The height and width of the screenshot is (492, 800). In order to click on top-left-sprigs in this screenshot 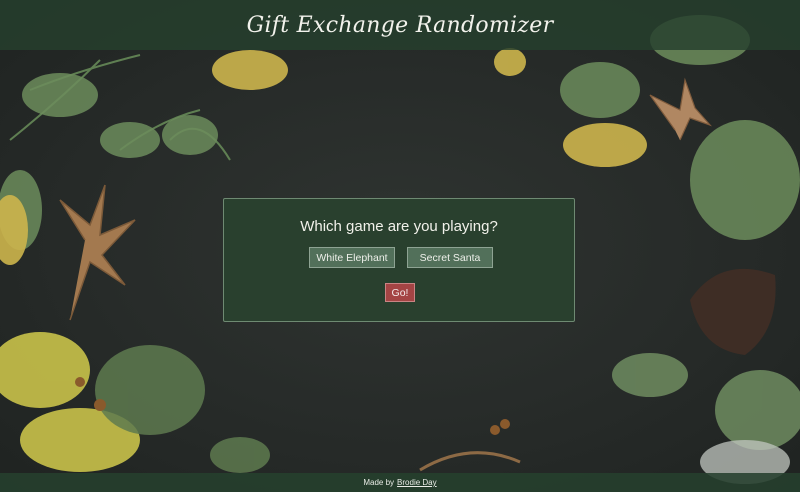, I will do `click(120, 107)`.